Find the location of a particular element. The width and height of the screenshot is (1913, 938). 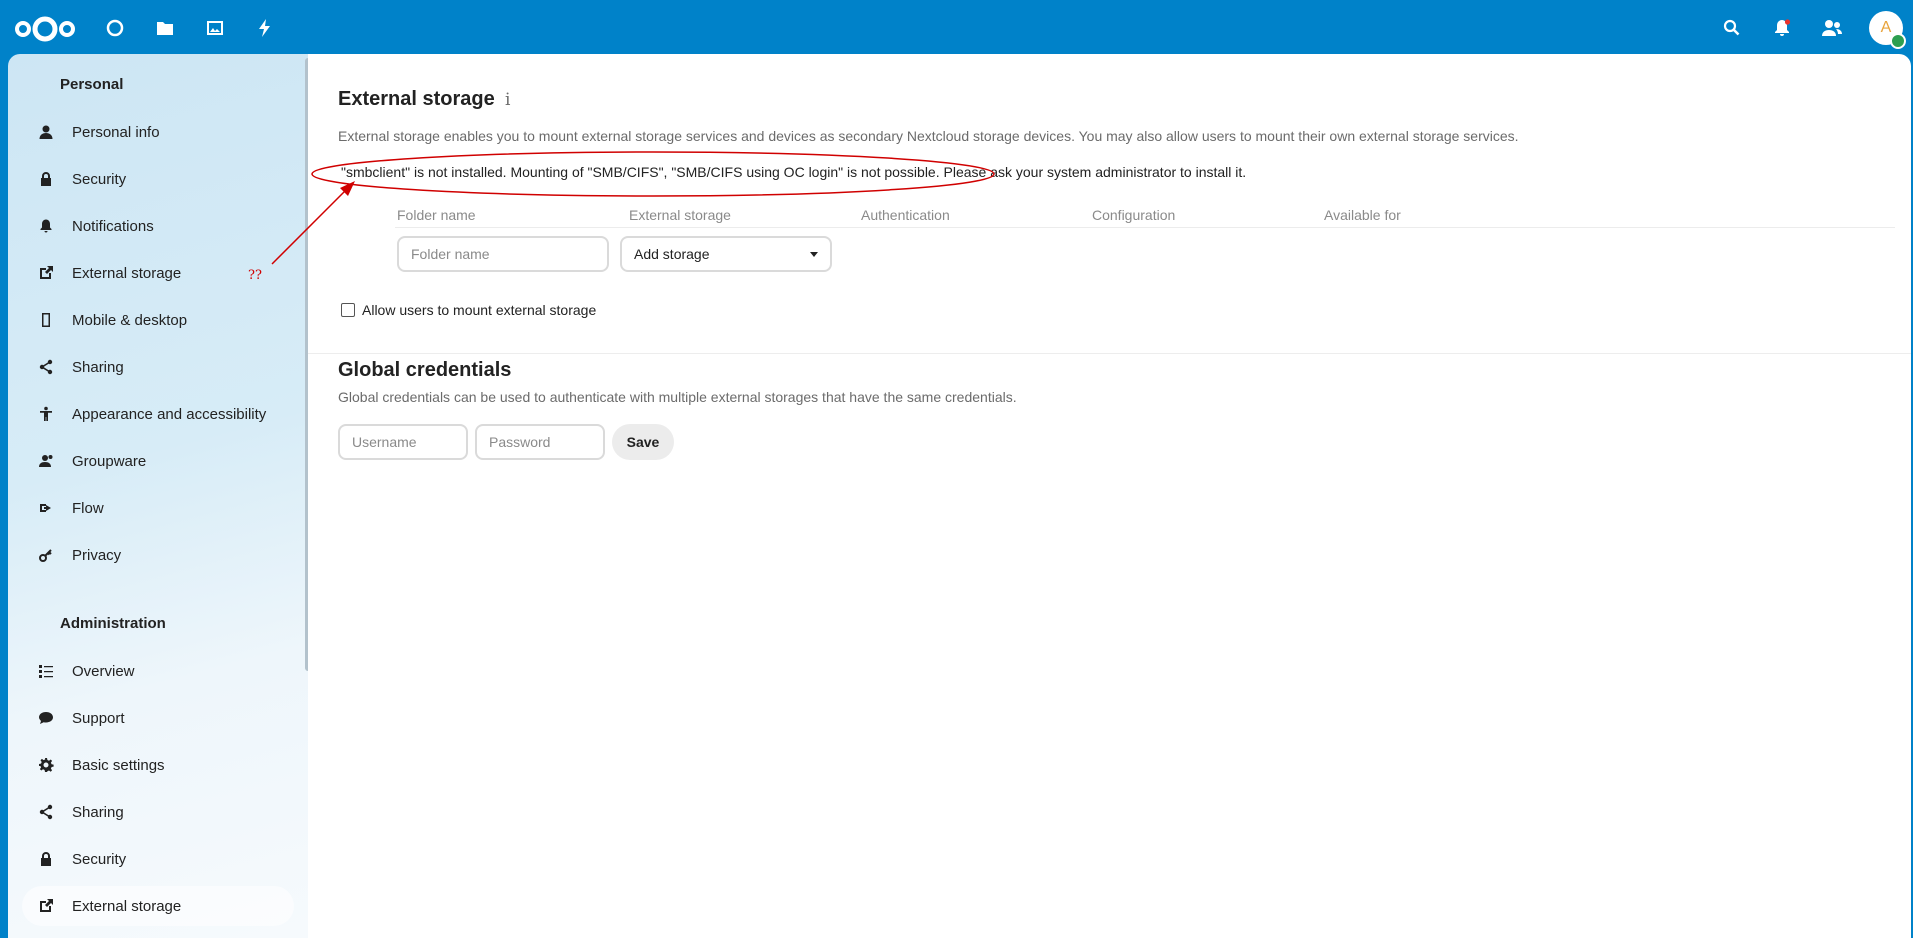

top-header: A is located at coordinates (956, 28).